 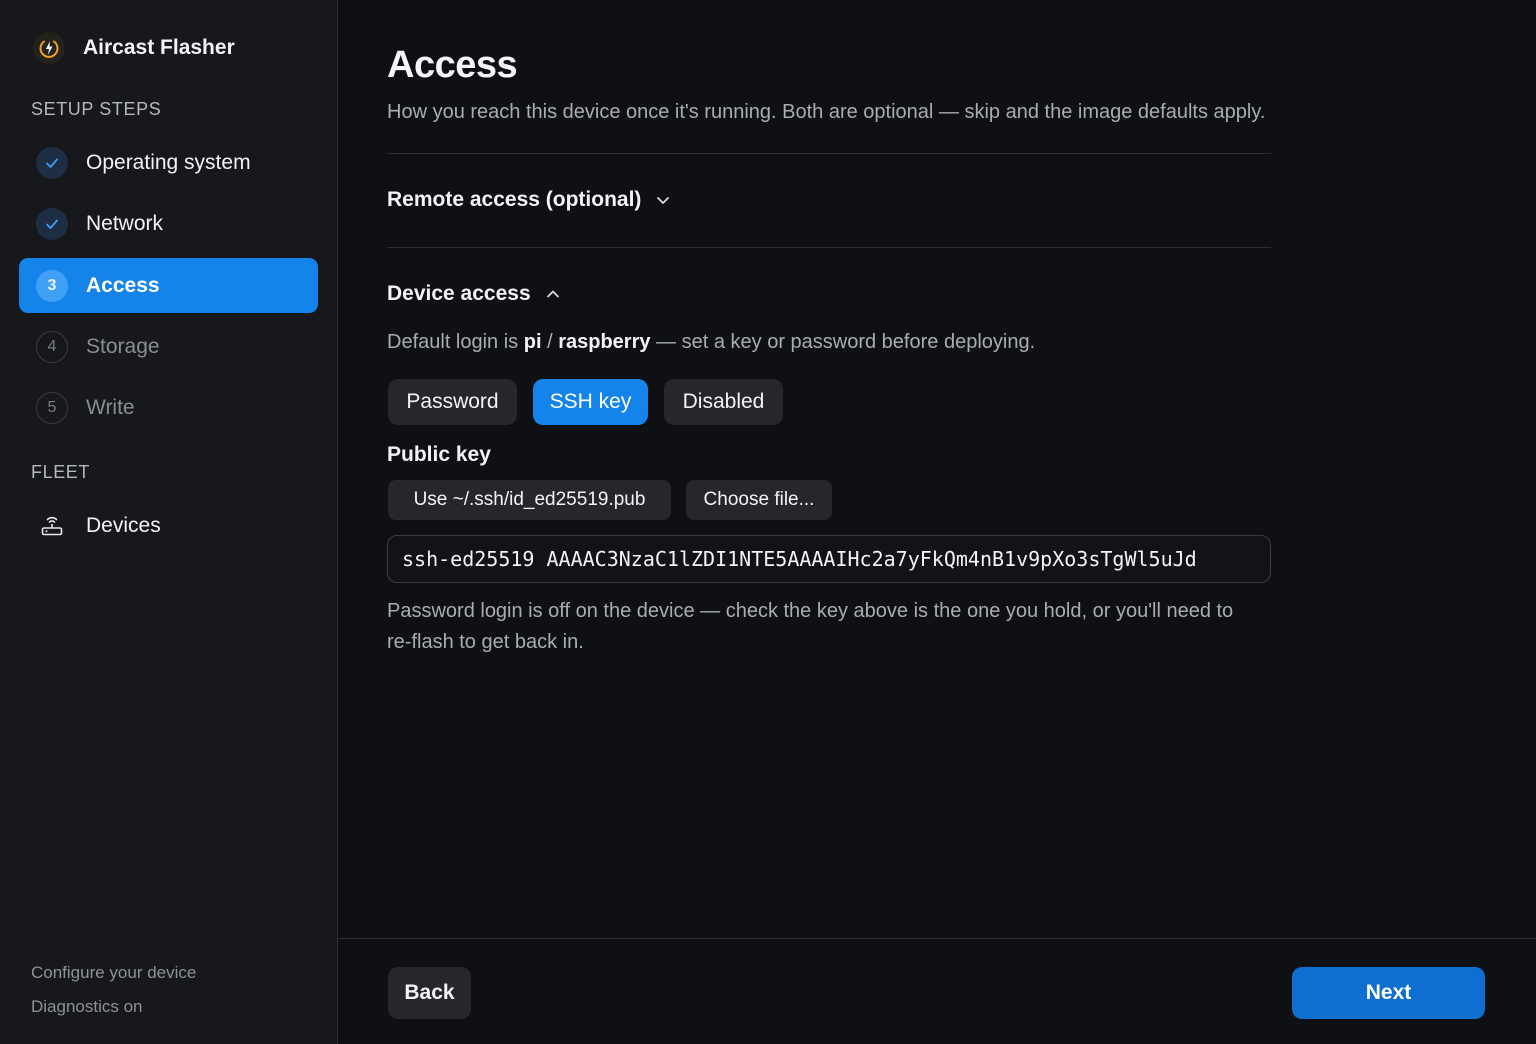 I want to click on app-title: Aircast Flasher, so click(x=159, y=47).